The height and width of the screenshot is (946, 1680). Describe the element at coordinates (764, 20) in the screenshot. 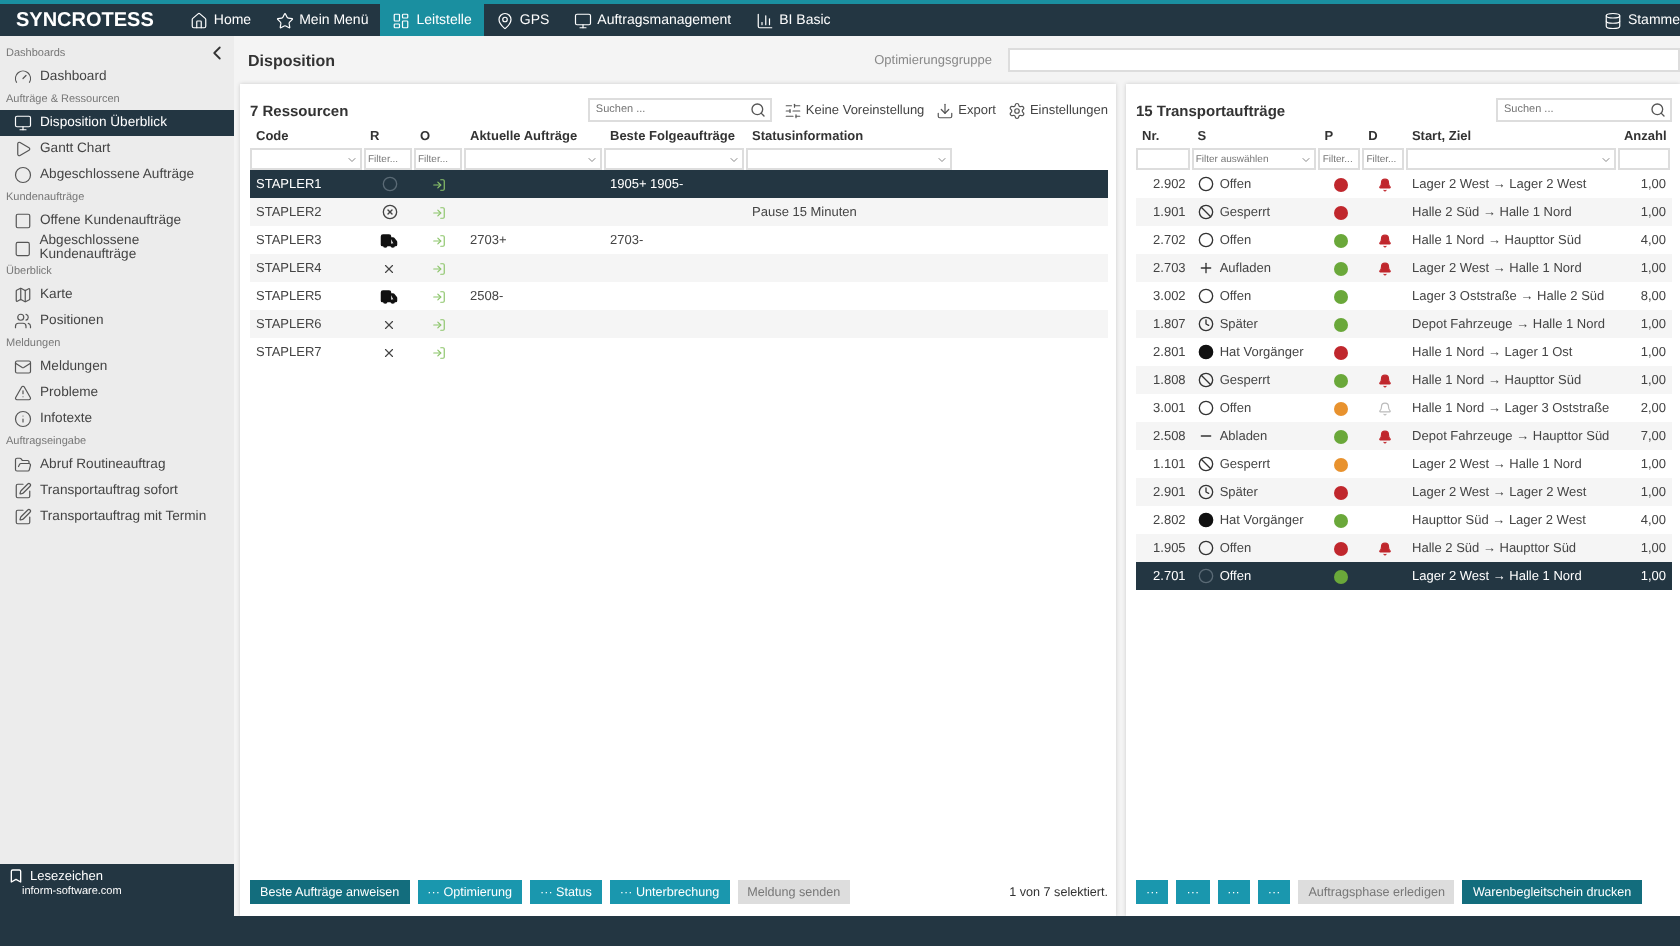

I see `chart-icon` at that location.